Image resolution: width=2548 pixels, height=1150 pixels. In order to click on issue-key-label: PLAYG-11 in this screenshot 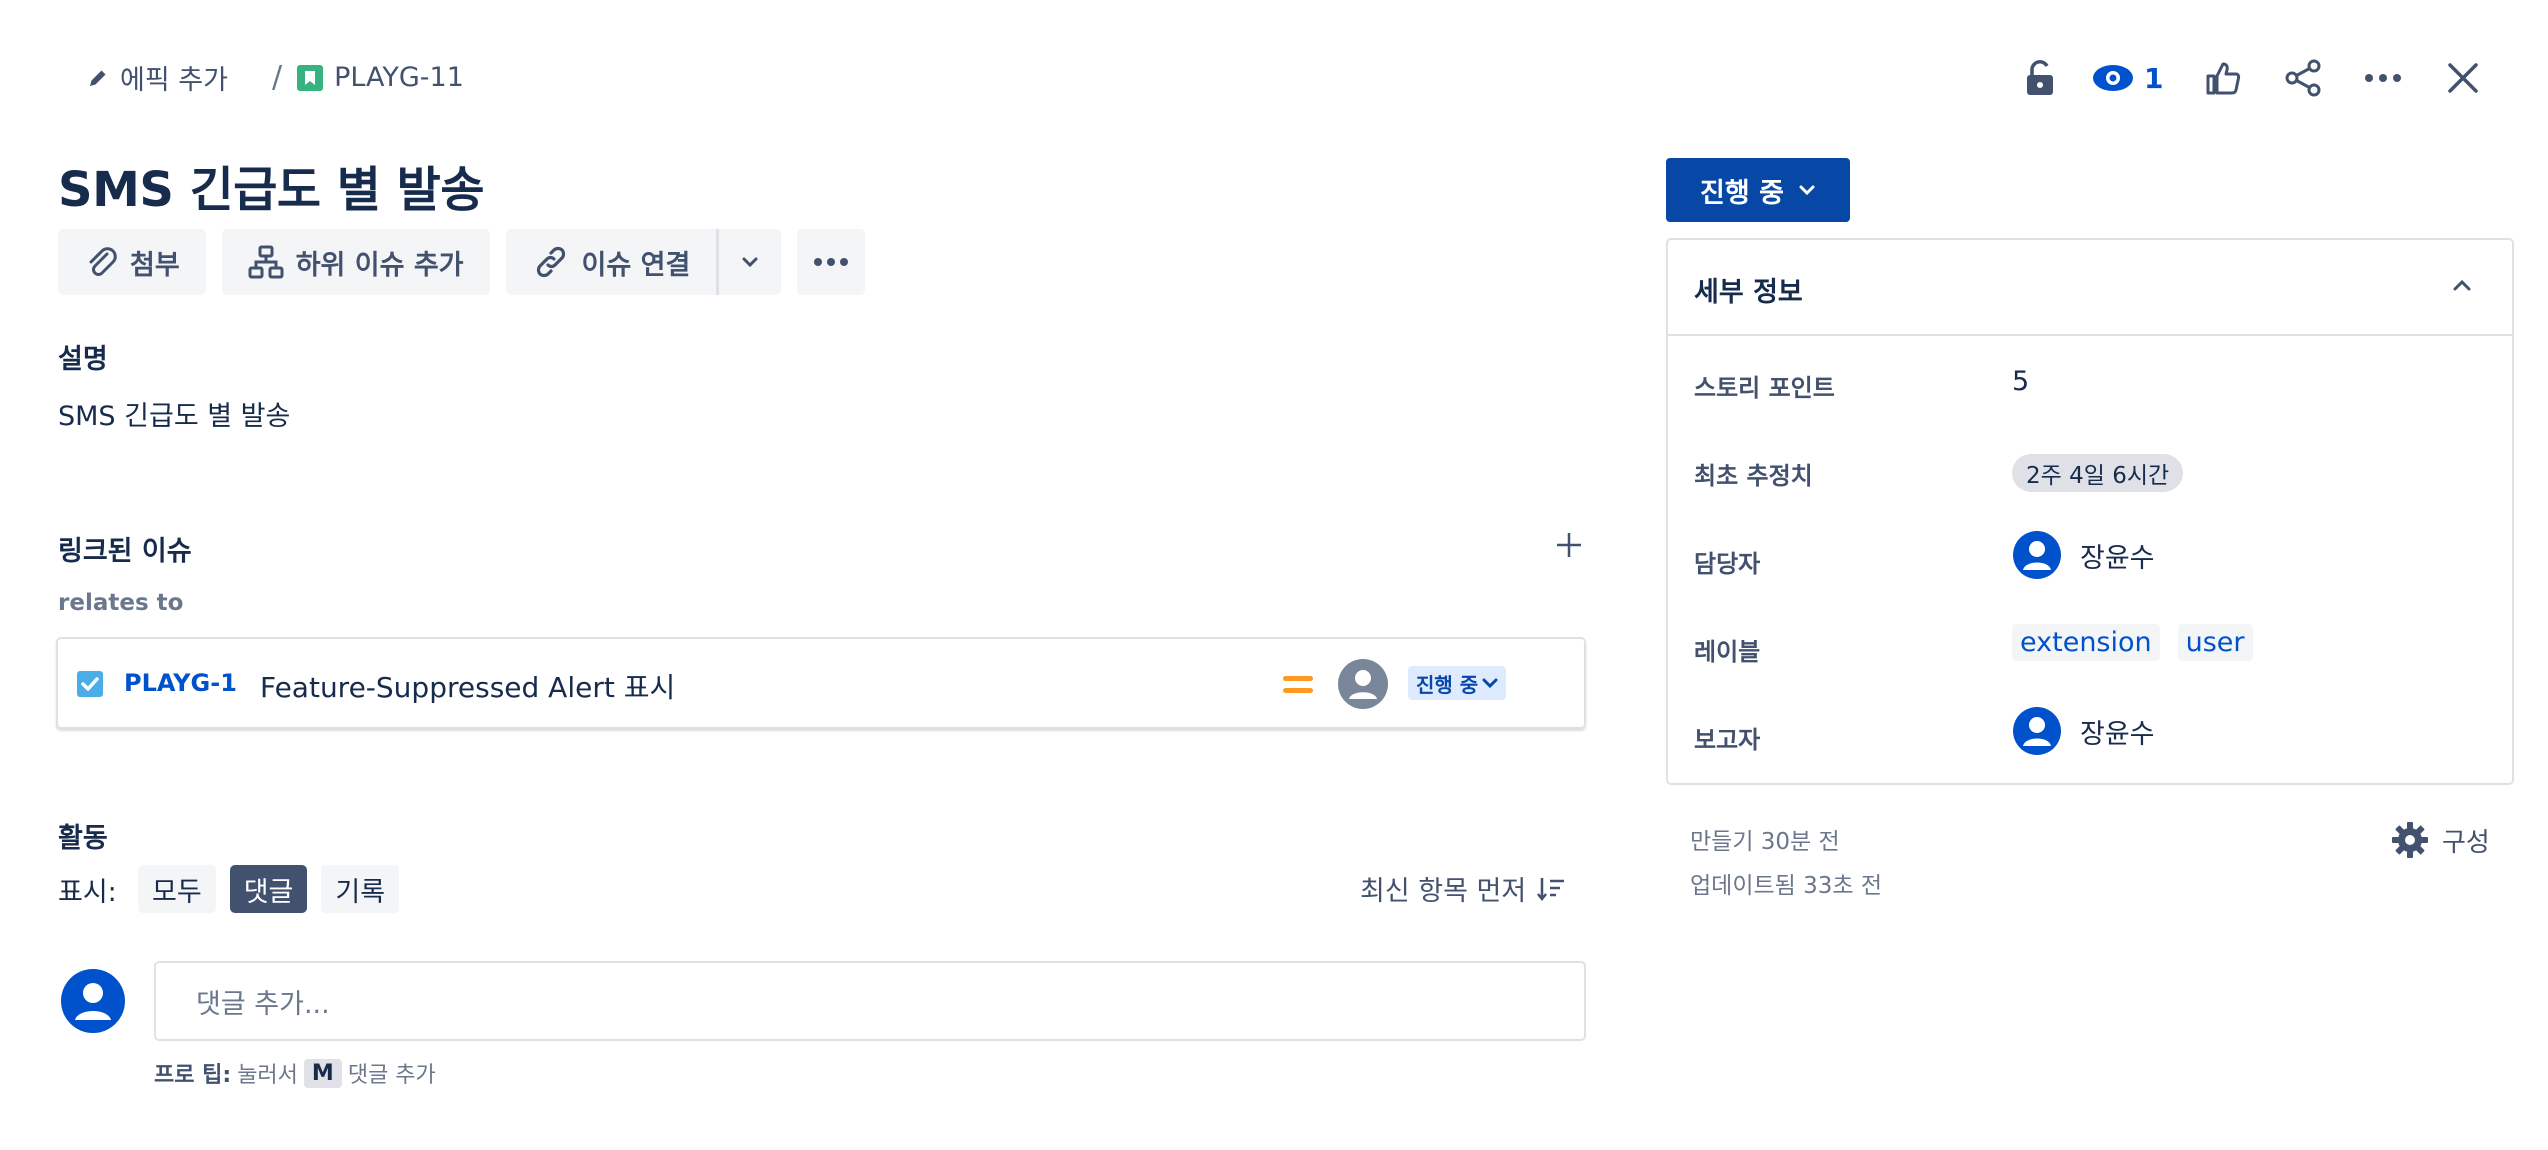, I will do `click(399, 77)`.